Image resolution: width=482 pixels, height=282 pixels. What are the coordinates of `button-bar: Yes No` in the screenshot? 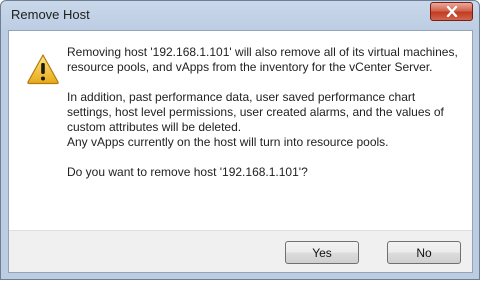 It's located at (240, 251).